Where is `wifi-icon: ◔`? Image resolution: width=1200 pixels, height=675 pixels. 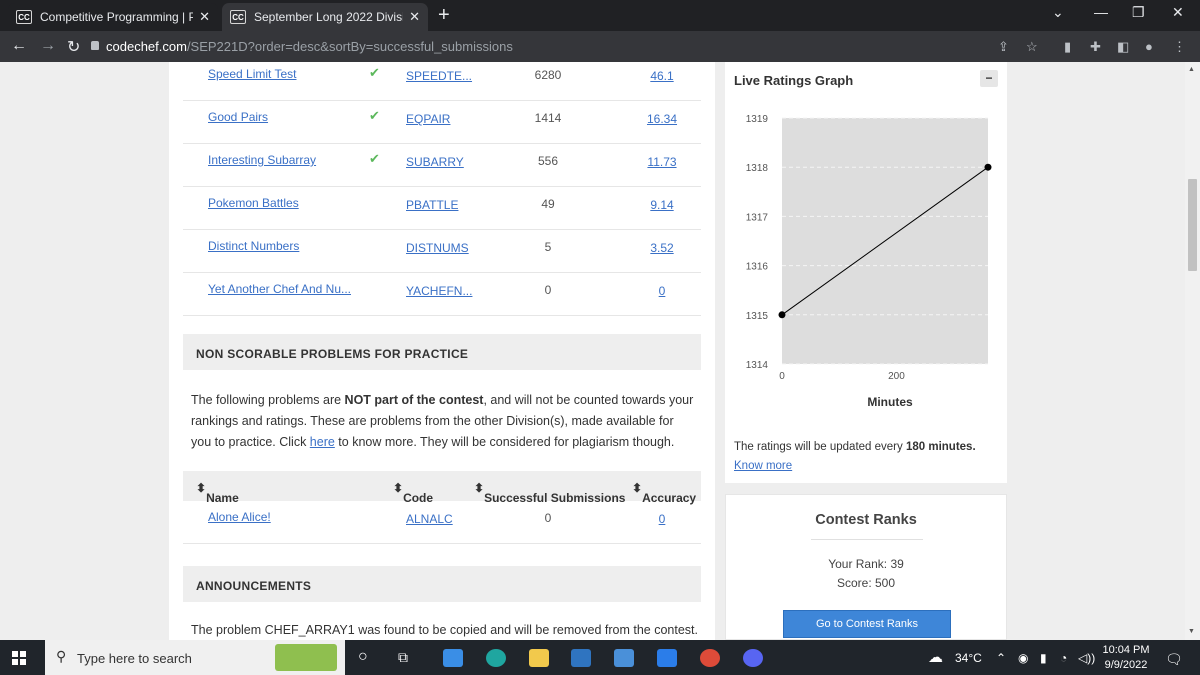
wifi-icon: ◔ is located at coordinates (1063, 658).